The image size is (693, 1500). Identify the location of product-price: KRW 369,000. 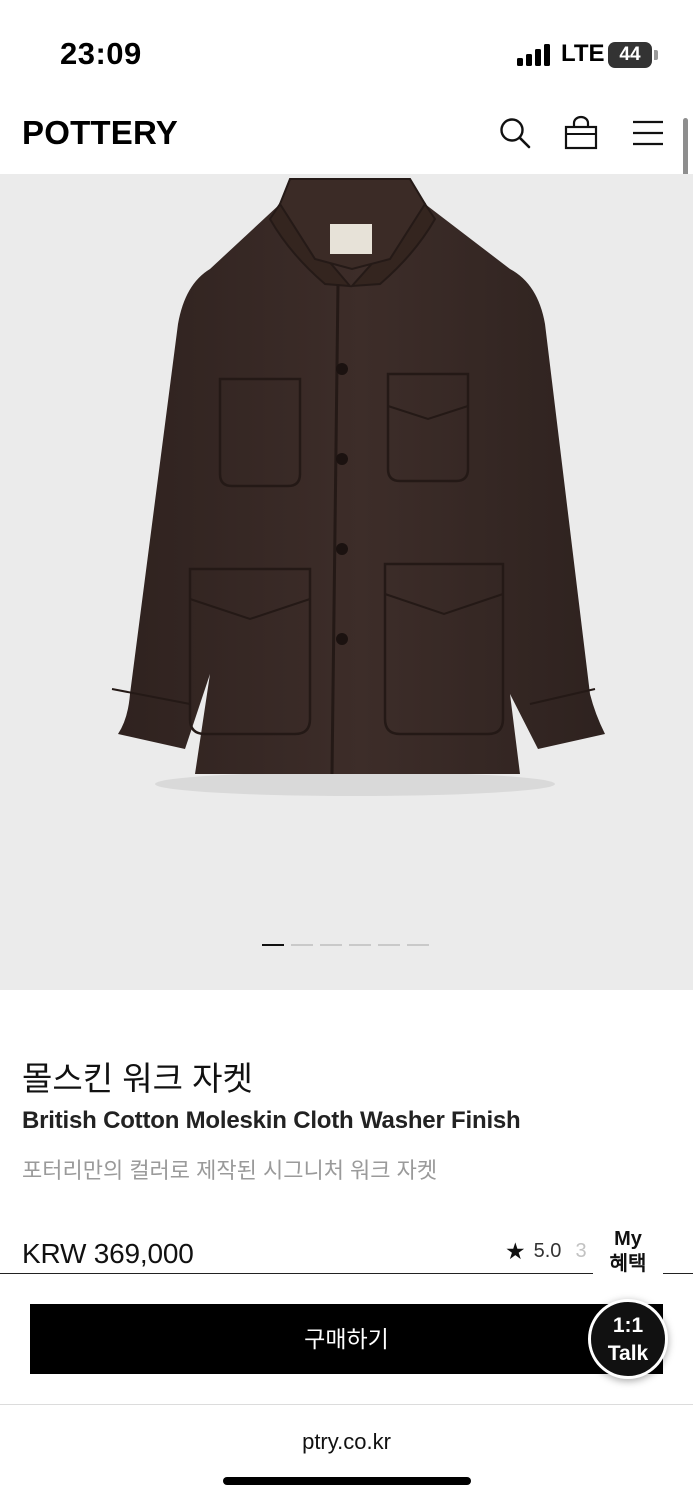
(108, 1253).